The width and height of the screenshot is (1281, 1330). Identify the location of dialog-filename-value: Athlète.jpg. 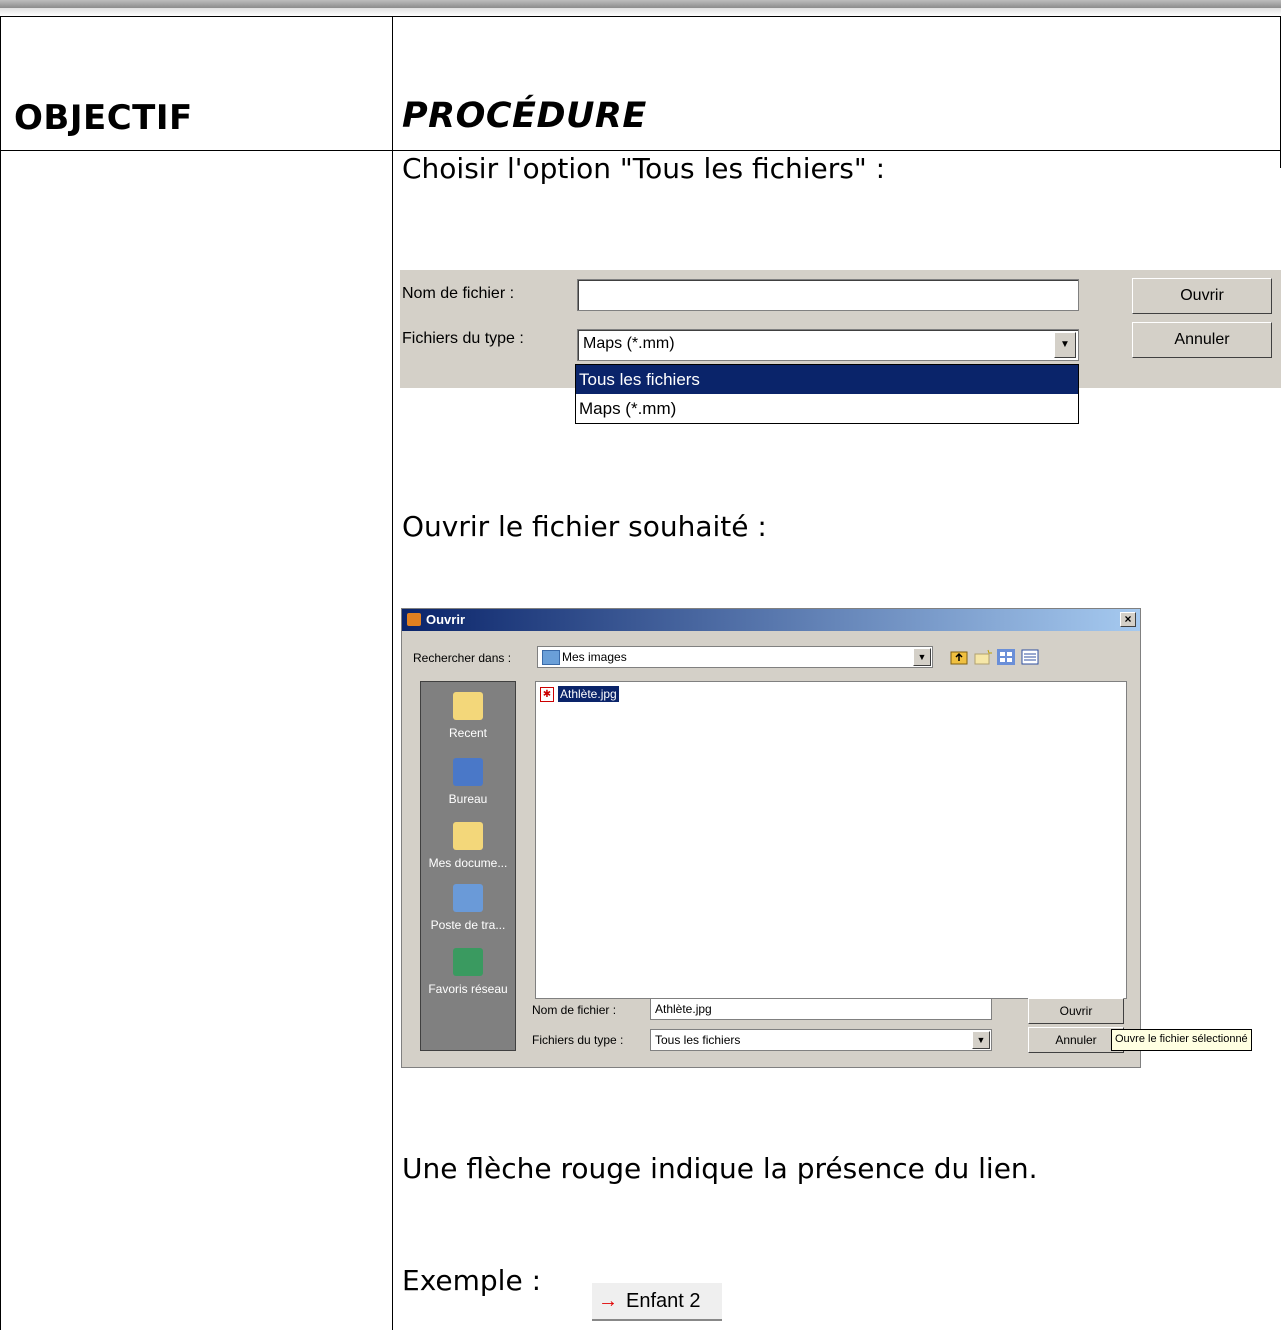
(683, 1009).